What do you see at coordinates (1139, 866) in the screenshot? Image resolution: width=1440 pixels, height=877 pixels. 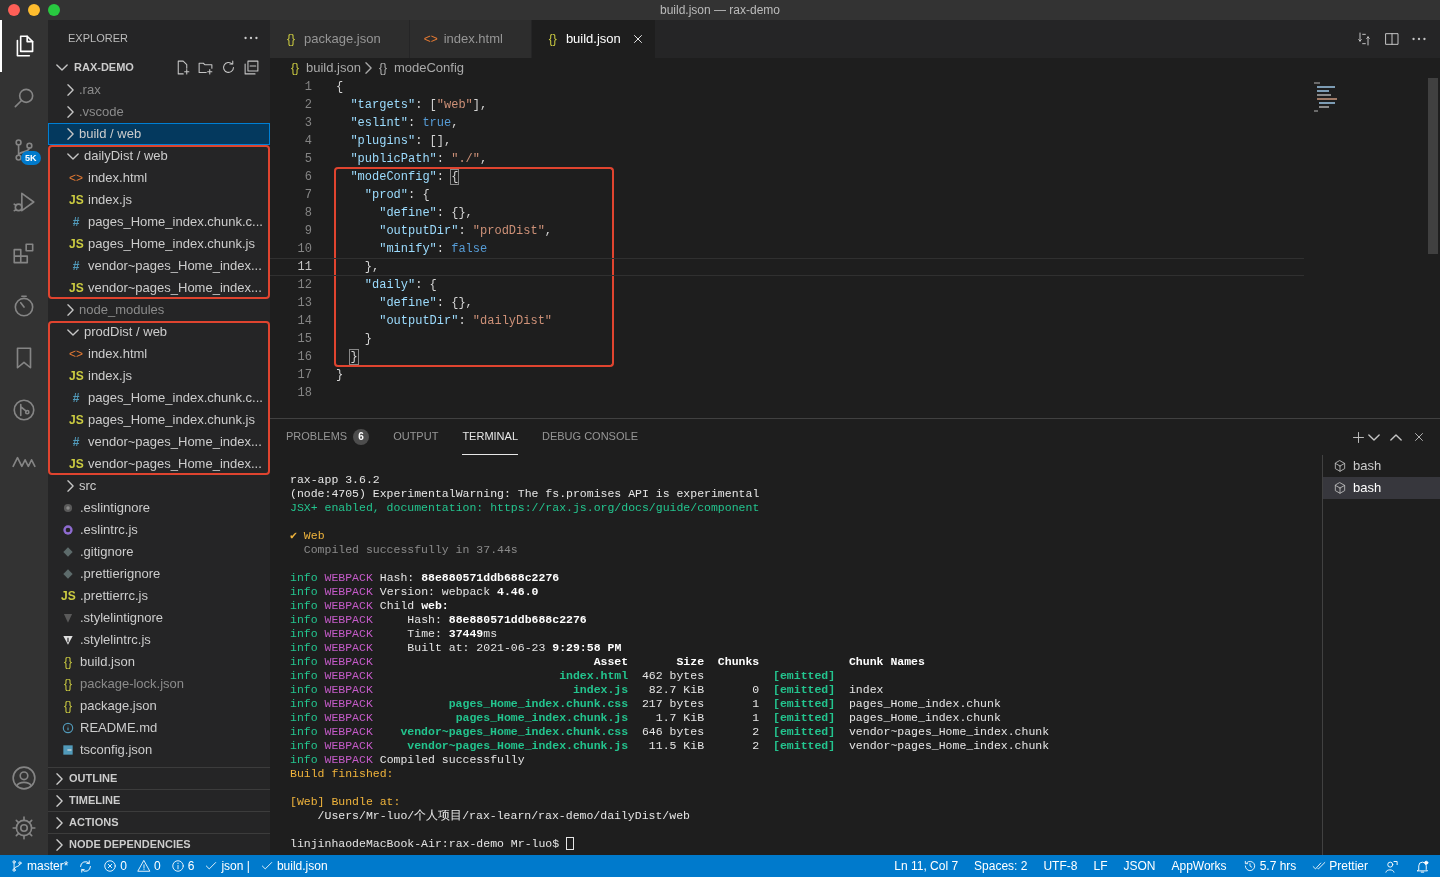 I see `status-item: JSON` at bounding box center [1139, 866].